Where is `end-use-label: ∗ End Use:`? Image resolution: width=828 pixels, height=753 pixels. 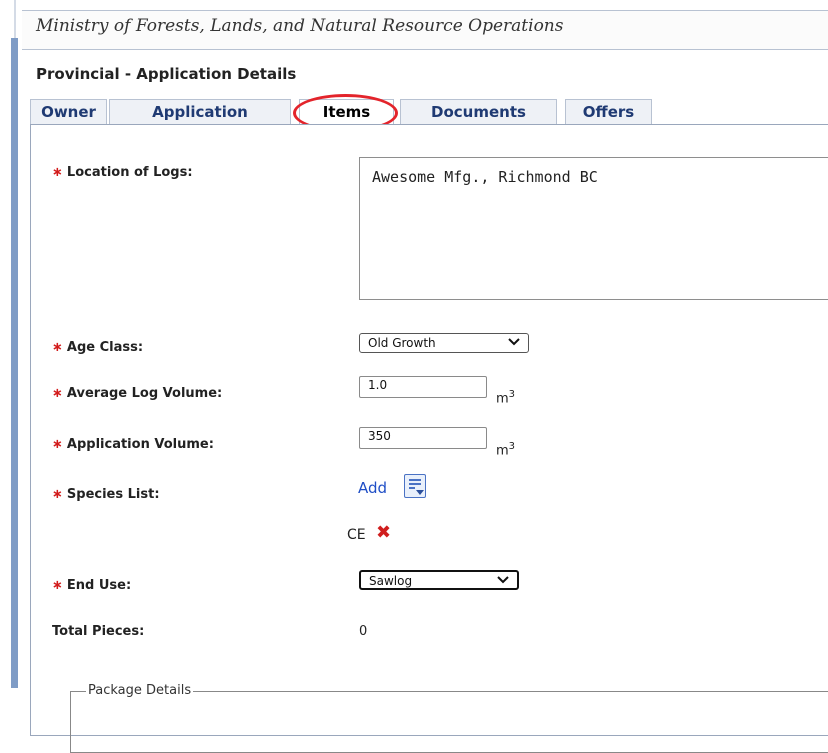 end-use-label: ∗ End Use: is located at coordinates (92, 585).